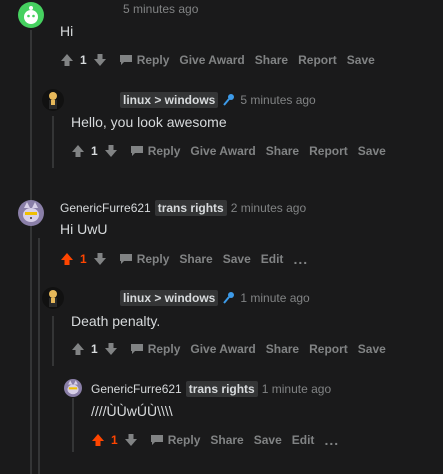 Image resolution: width=443 pixels, height=474 pixels. I want to click on comment-meta: linux > windows 5 minutes ago, so click(218, 100).